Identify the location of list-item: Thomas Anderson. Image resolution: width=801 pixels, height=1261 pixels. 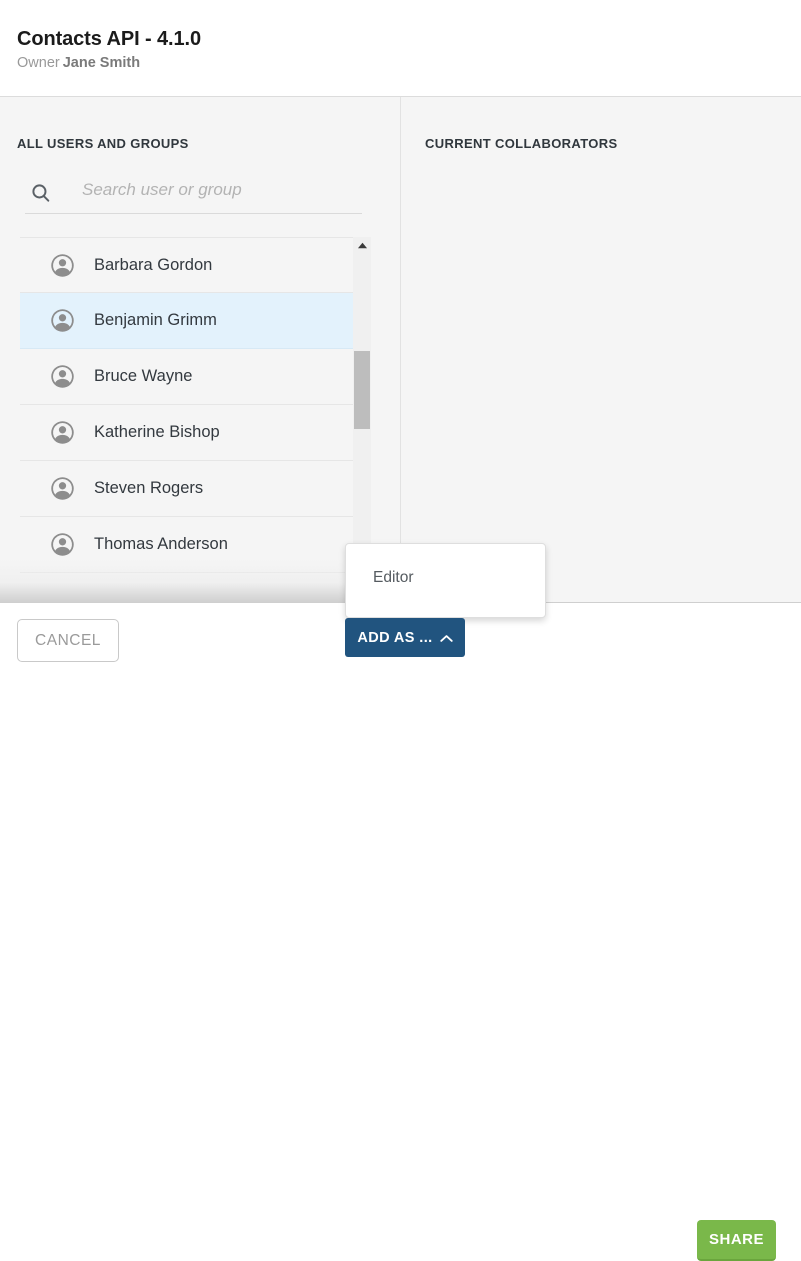
(191, 545).